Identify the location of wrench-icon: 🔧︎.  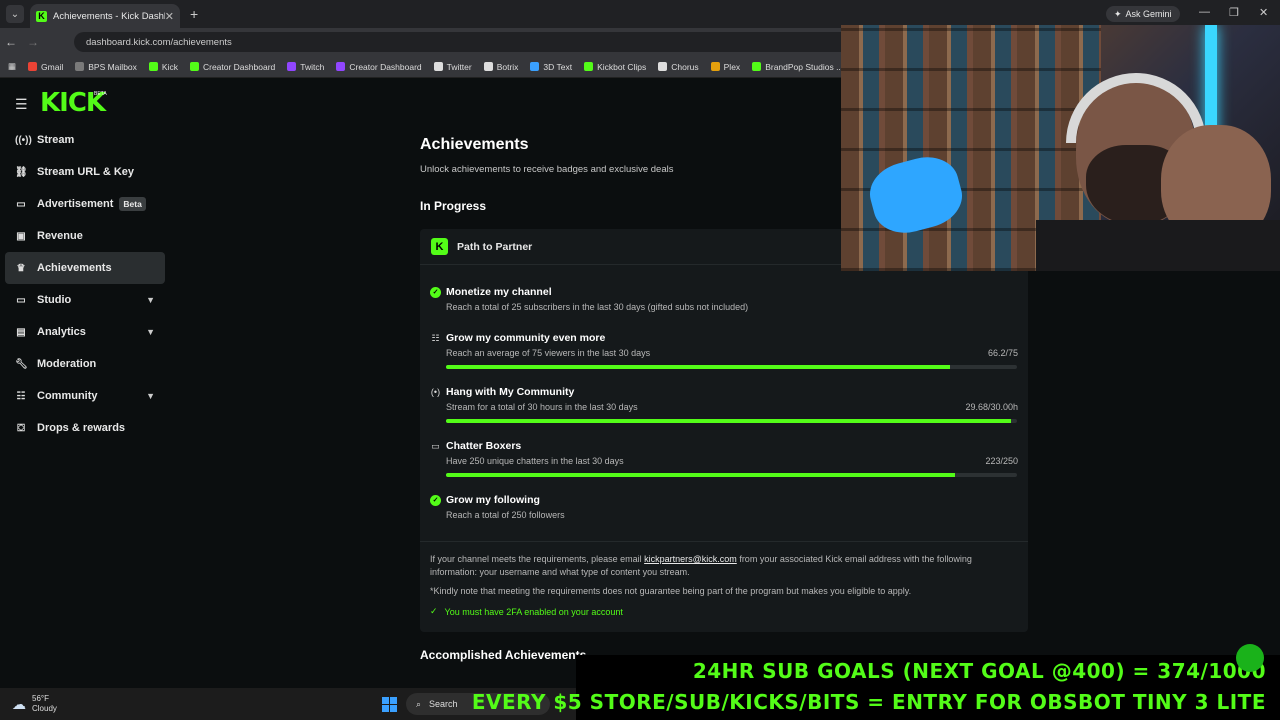
(21, 364).